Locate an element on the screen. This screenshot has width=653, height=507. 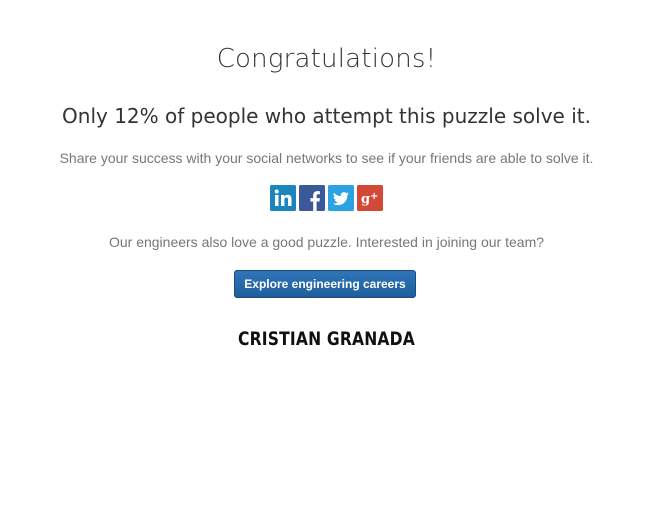
facebook-icon is located at coordinates (312, 198).